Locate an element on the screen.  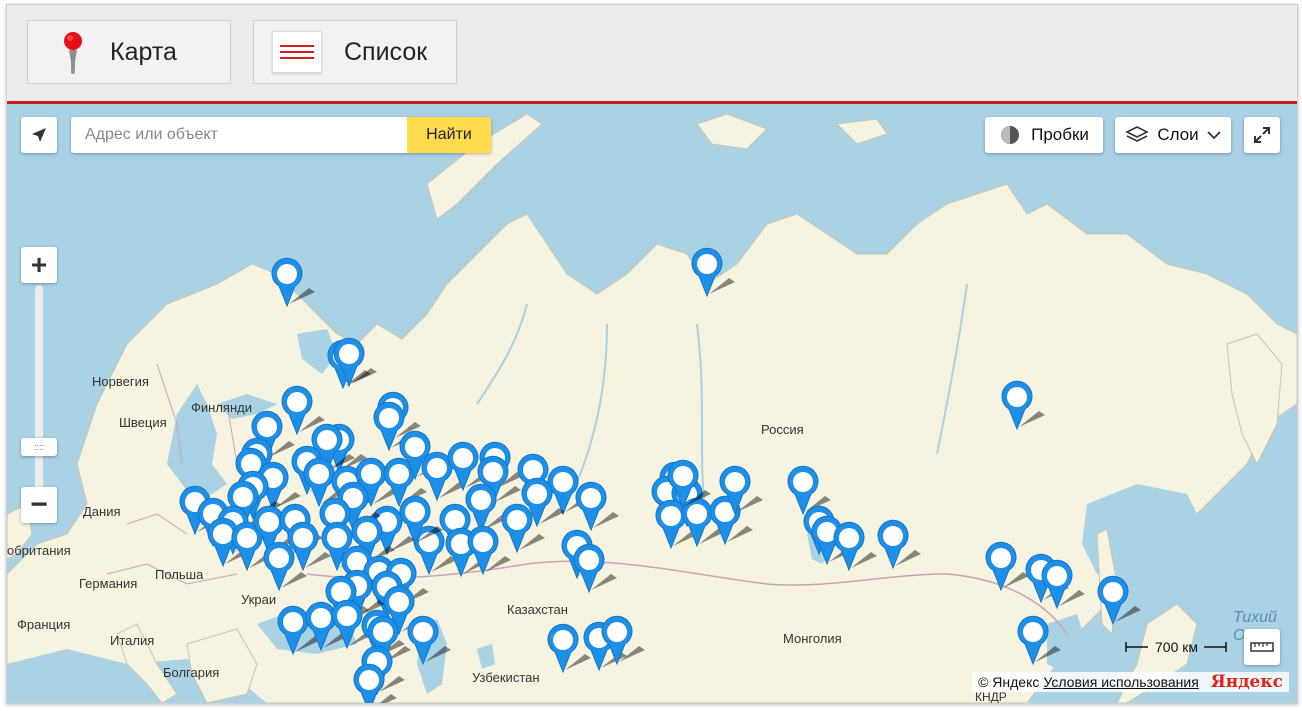
fullscreen-button is located at coordinates (1262, 135).